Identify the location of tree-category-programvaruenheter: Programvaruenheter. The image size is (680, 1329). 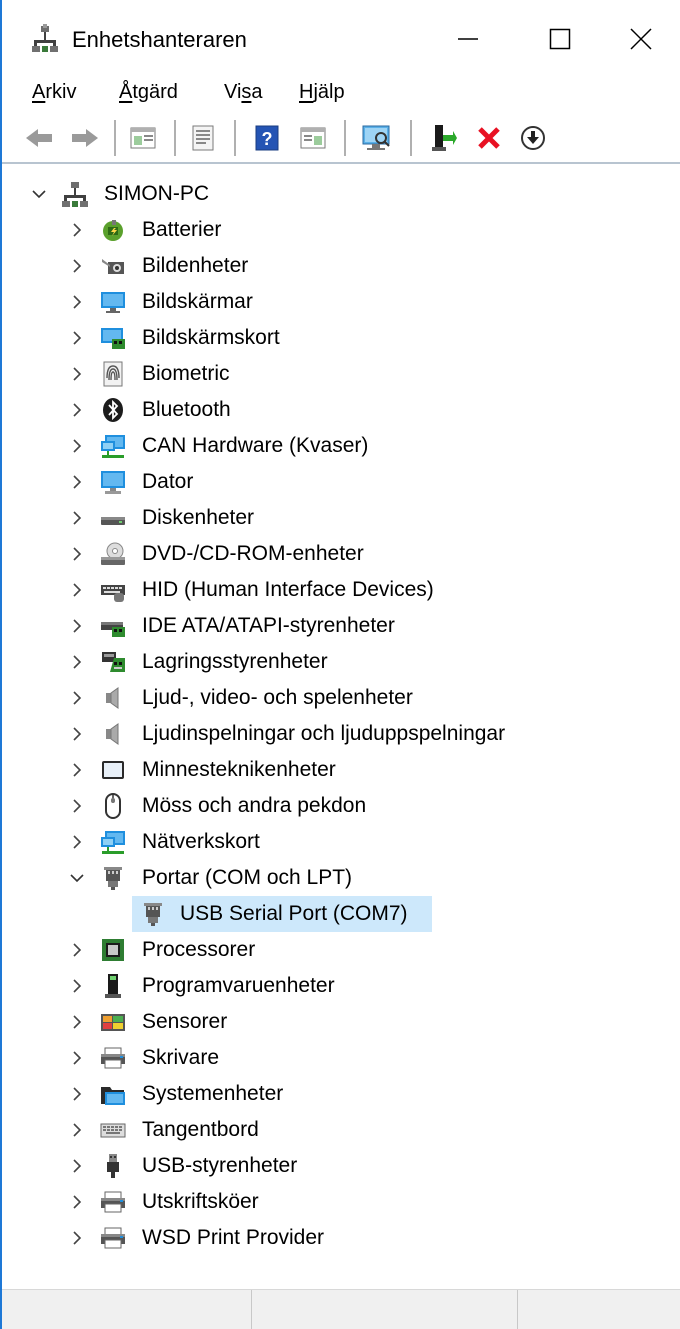
(340, 986).